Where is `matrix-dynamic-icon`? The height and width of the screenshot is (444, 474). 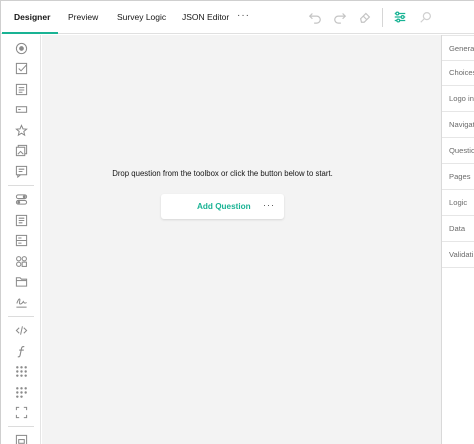
matrix-dynamic-icon is located at coordinates (21, 392).